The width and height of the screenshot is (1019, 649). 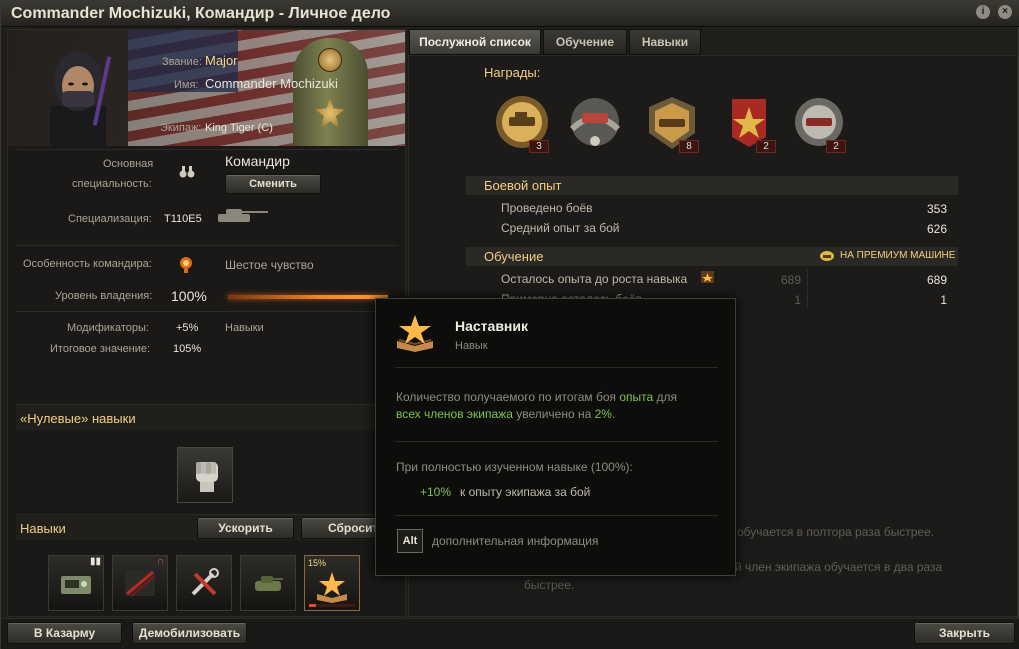 I want to click on training-header: Обучение НА ПРЕМИУМ МАШИНЕ, so click(x=712, y=256).